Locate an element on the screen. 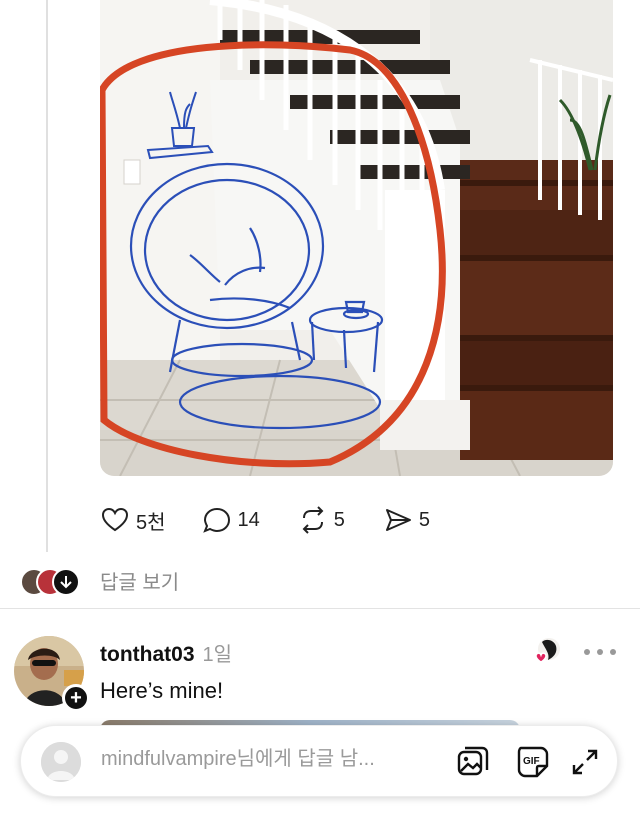 This screenshot has width=640, height=818. gallery-button is located at coordinates (473, 762).